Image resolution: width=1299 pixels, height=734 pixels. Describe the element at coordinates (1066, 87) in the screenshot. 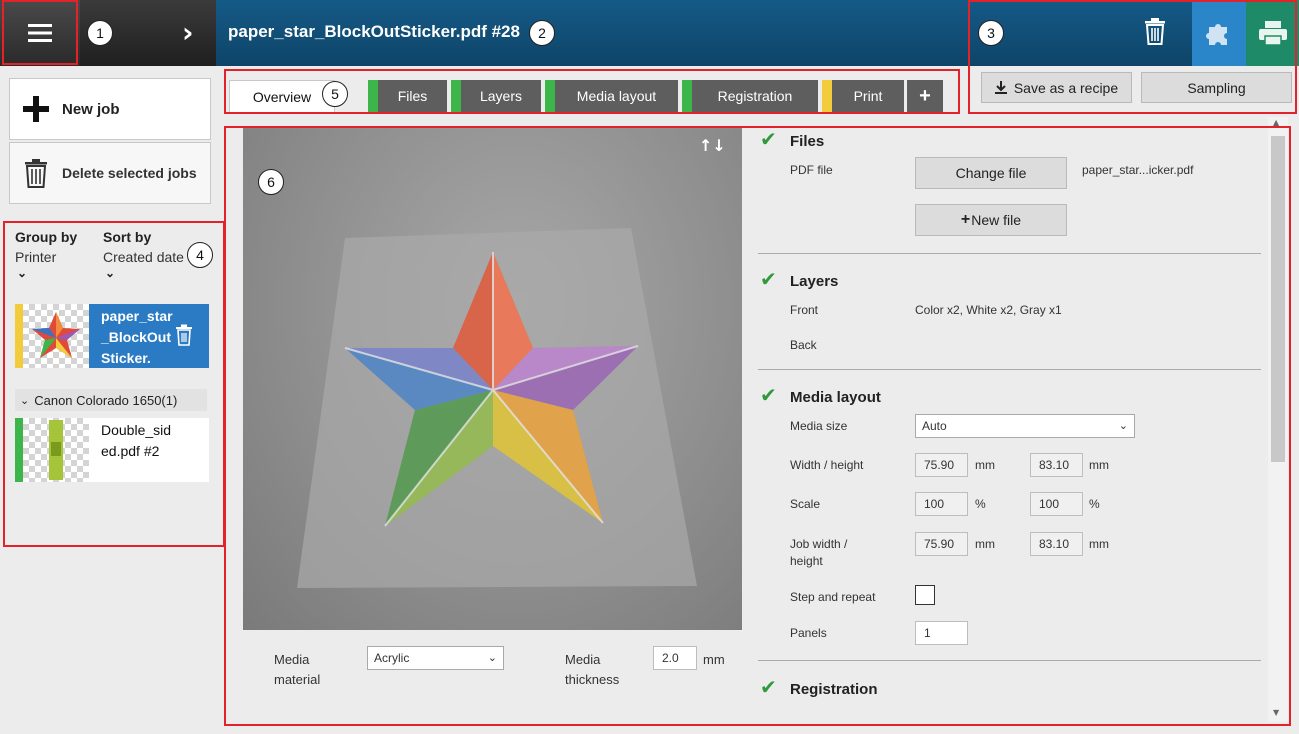

I see `save-recipe-label: Save as a recipe` at that location.